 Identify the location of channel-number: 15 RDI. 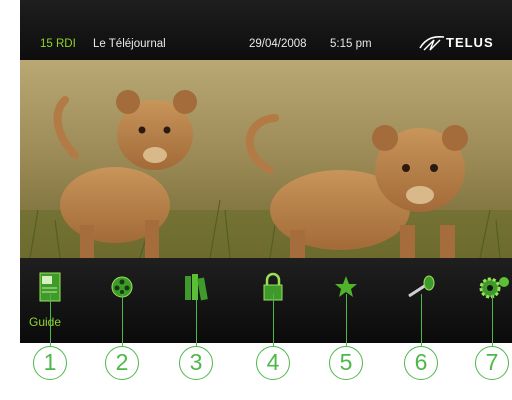
(58, 44).